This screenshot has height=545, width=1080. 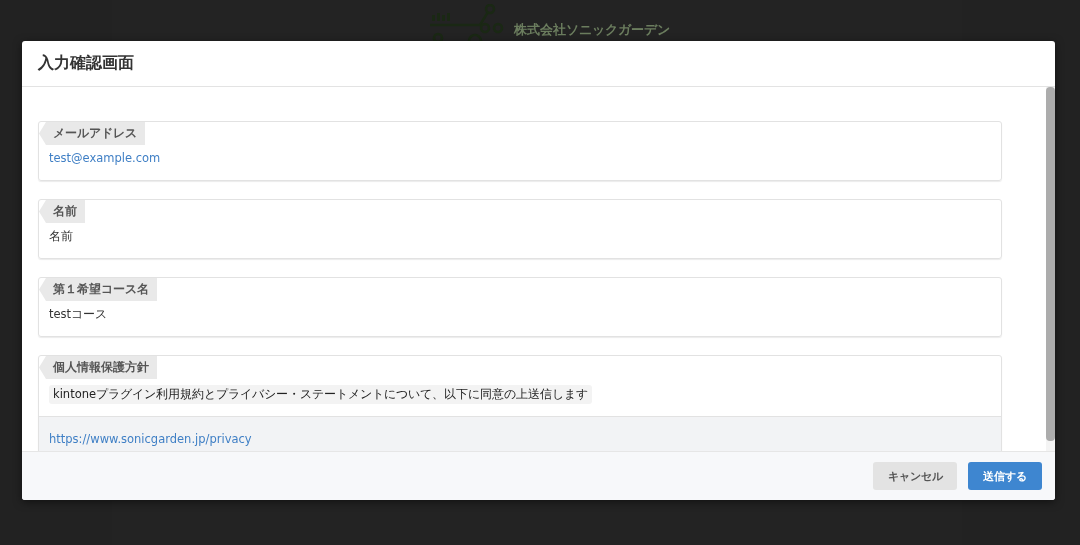 What do you see at coordinates (98, 367) in the screenshot?
I see `field-label: 個人情報保護方針` at bounding box center [98, 367].